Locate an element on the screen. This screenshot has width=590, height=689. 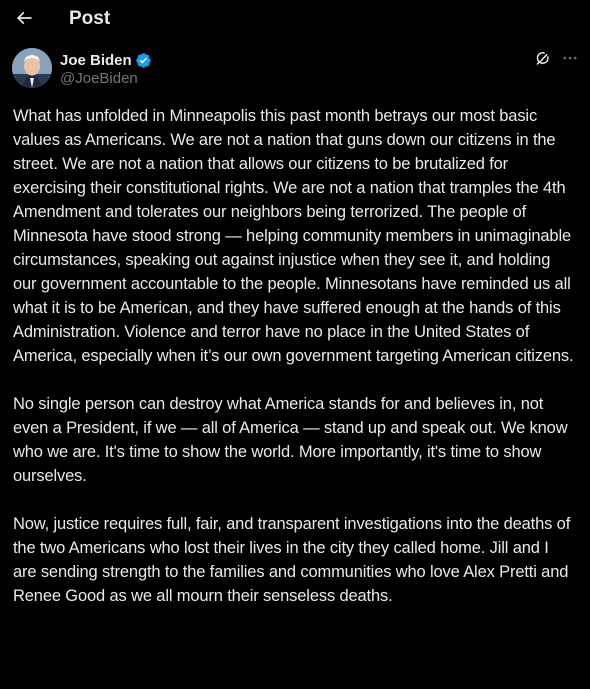
more-options-button is located at coordinates (570, 60).